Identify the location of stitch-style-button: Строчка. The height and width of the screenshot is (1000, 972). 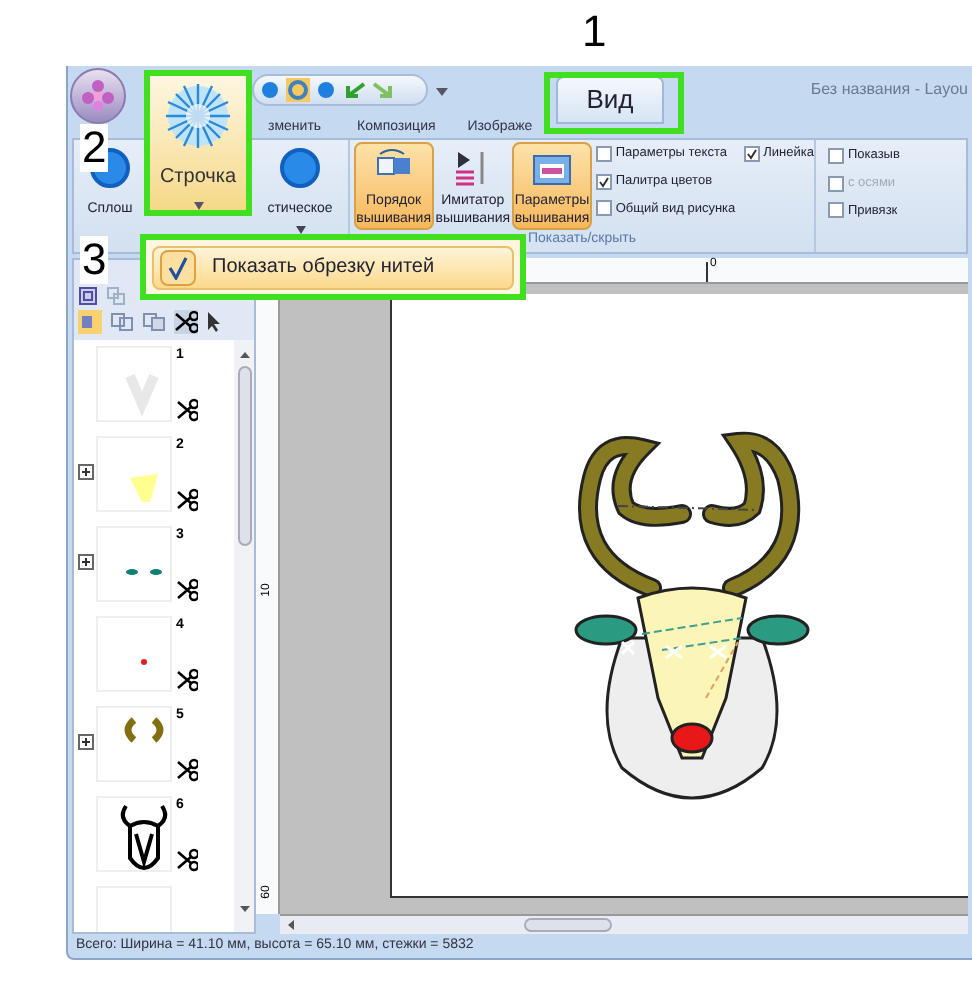
(198, 143).